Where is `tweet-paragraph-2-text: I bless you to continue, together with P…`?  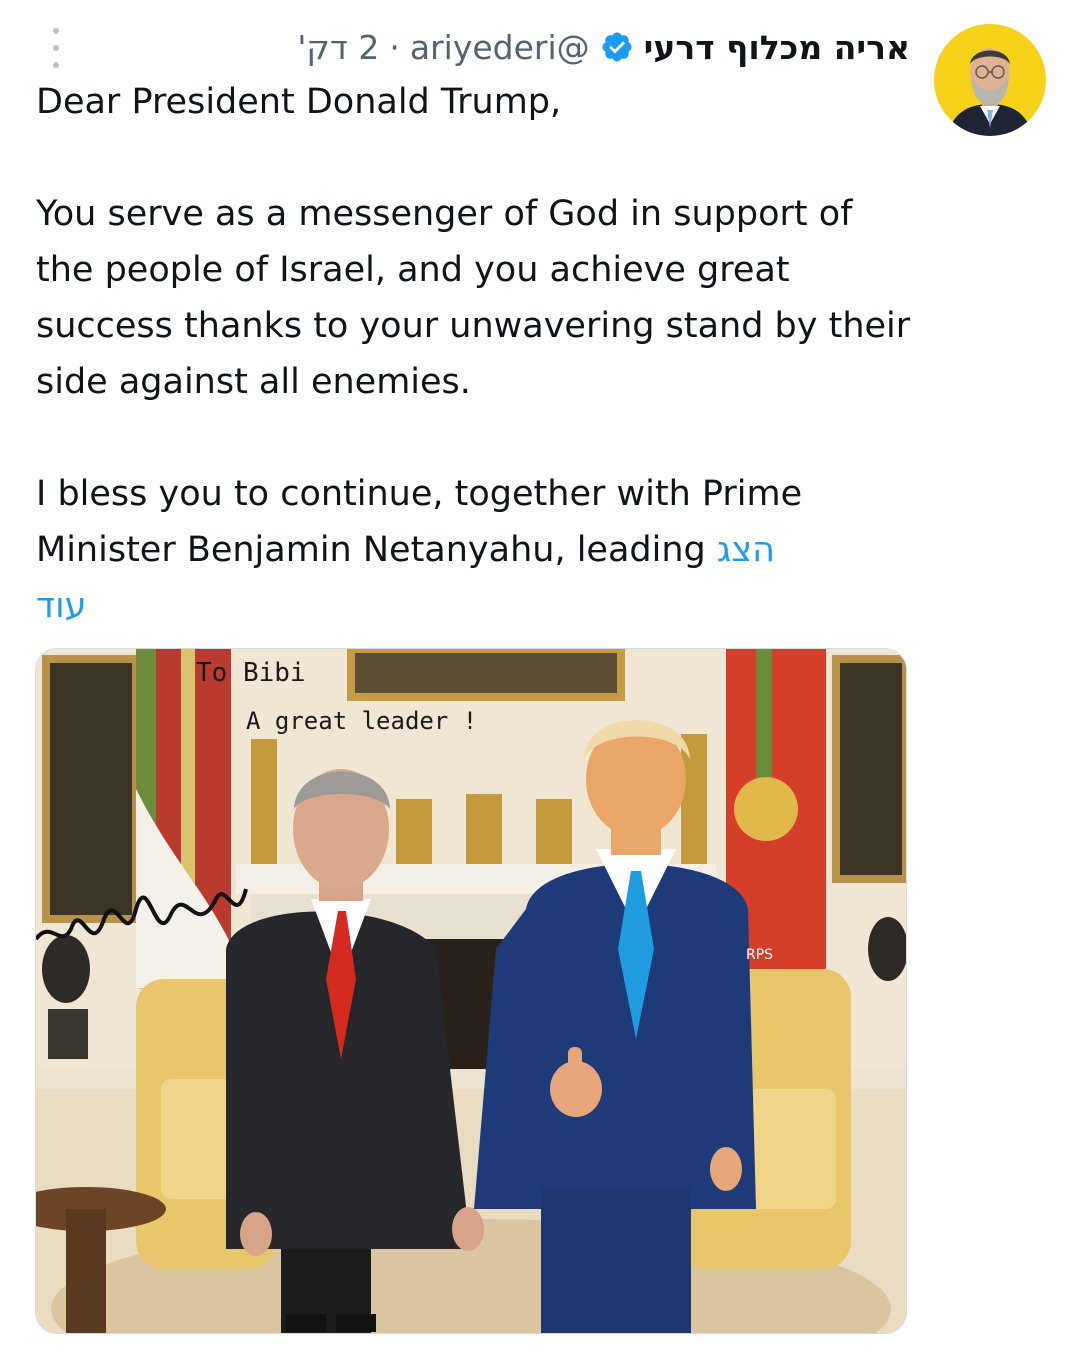 tweet-paragraph-2-text: I bless you to continue, together with P… is located at coordinates (419, 522).